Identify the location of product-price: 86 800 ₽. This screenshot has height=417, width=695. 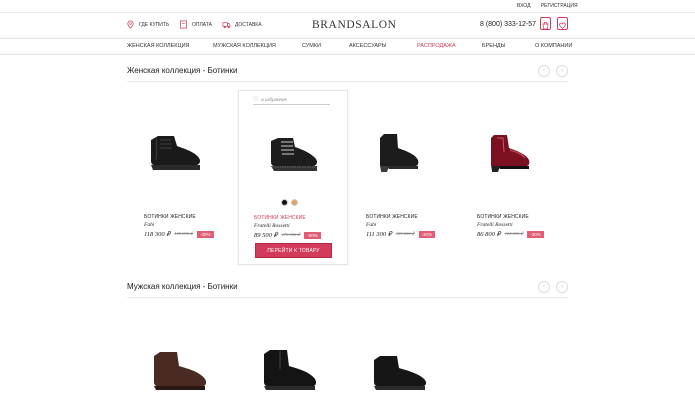
(489, 234).